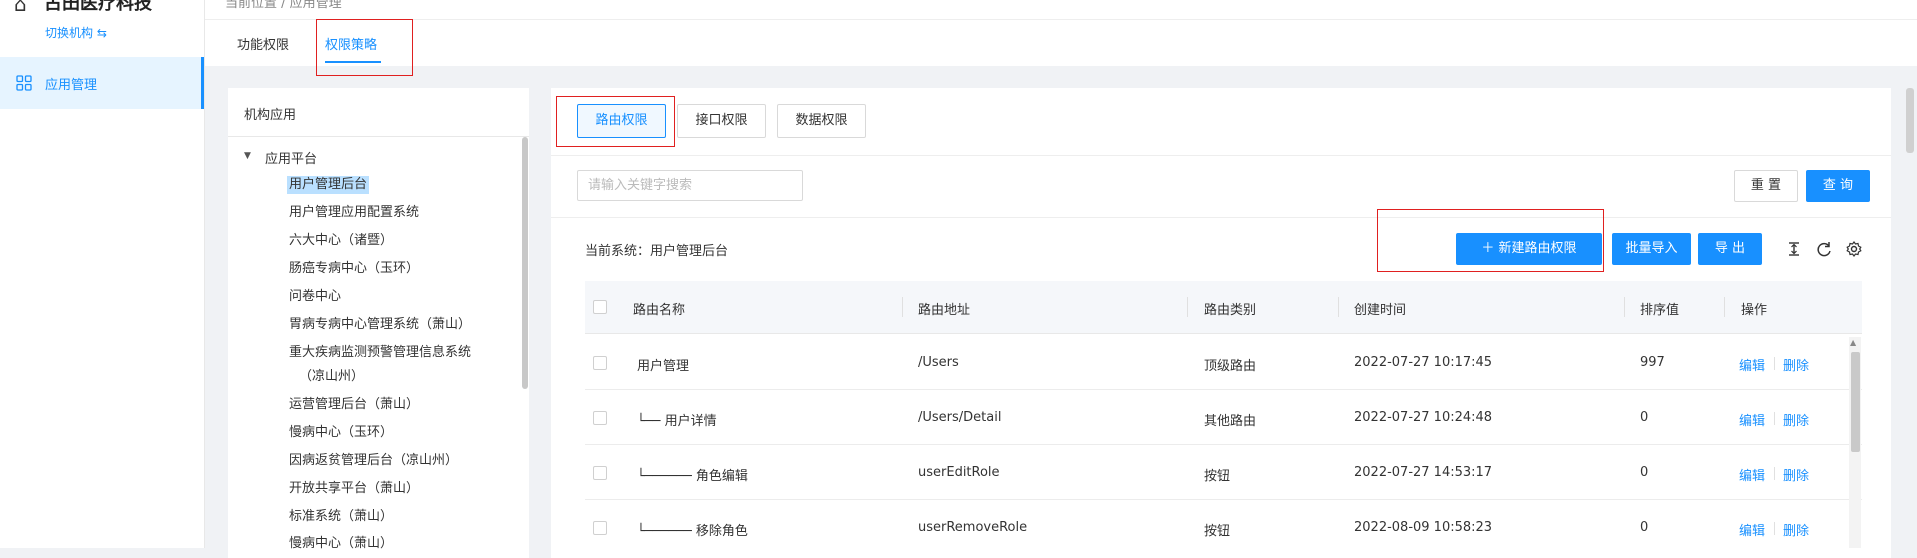 This screenshot has height=558, width=1917. Describe the element at coordinates (1423, 362) in the screenshot. I see `created-time: 2022-07-27 10:17:45` at that location.